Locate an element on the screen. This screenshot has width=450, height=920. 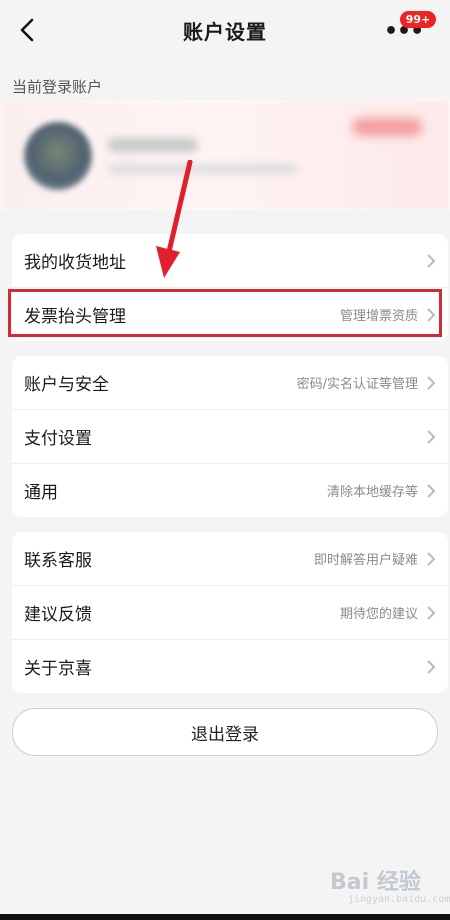
page-title: 账户设置 is located at coordinates (225, 32).